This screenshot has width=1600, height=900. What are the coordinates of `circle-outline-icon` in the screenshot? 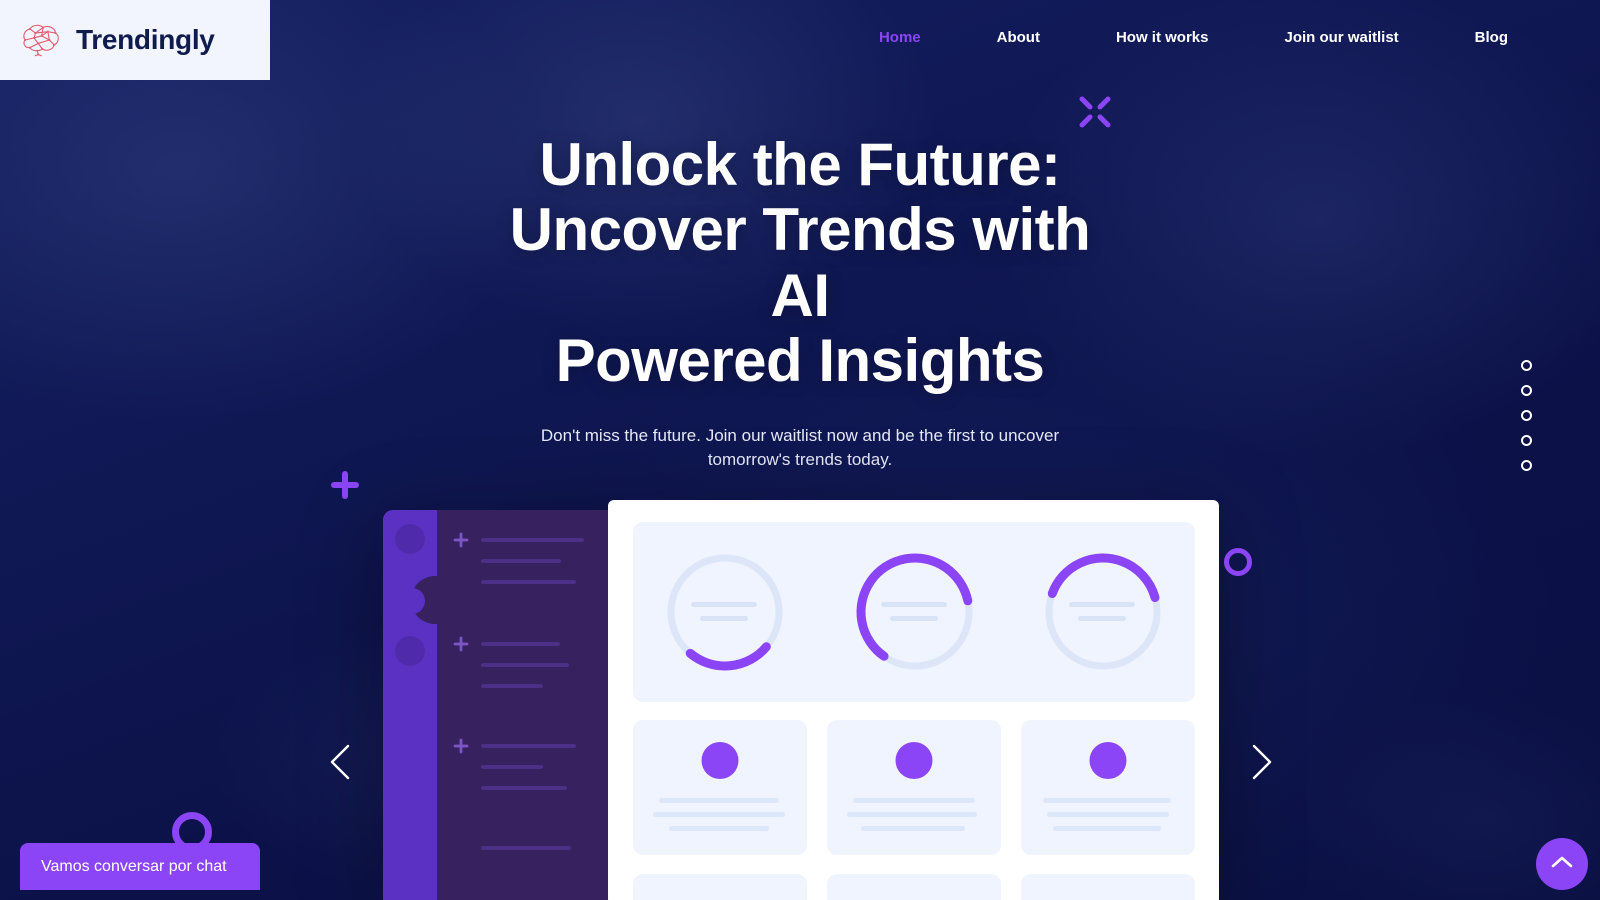 It's located at (1238, 562).